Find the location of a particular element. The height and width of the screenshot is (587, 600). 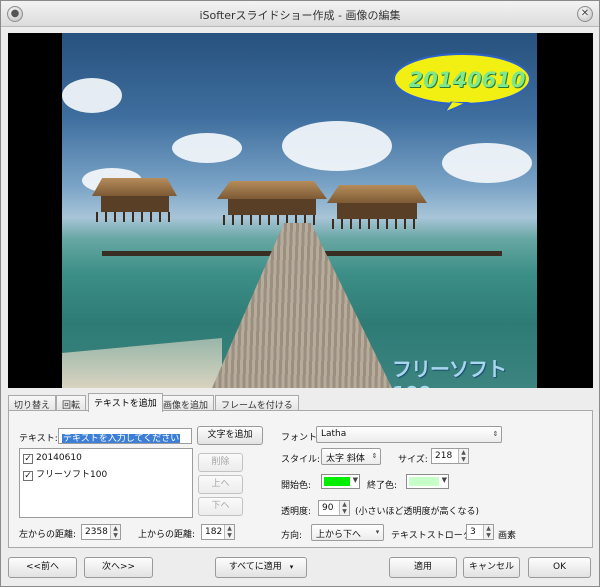

opacity-stepper: 90 ▲ ▼ is located at coordinates (334, 508).